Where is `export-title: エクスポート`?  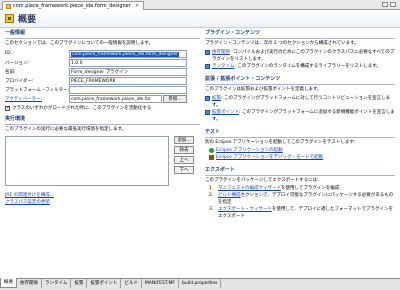 export-title: エクスポート is located at coordinates (220, 170).